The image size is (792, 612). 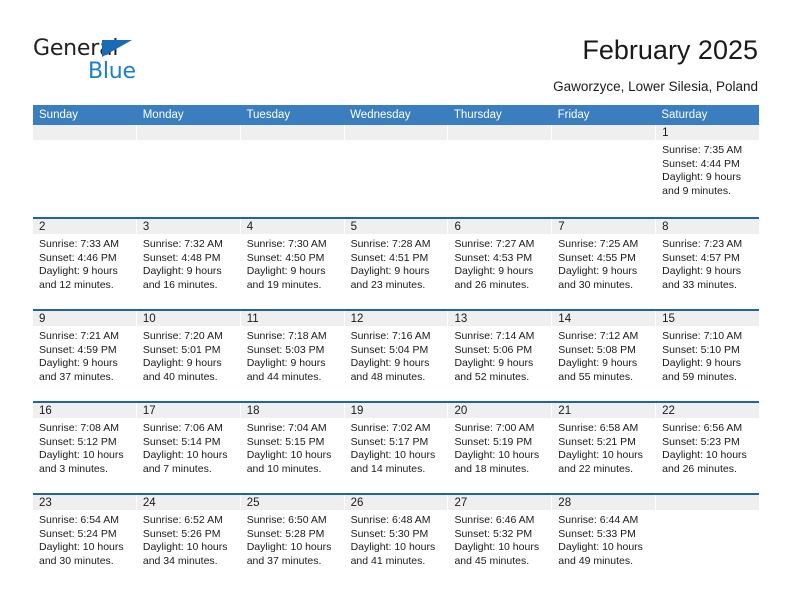 What do you see at coordinates (493, 349) in the screenshot?
I see `sunset-text: Sunset: 5:06 PM` at bounding box center [493, 349].